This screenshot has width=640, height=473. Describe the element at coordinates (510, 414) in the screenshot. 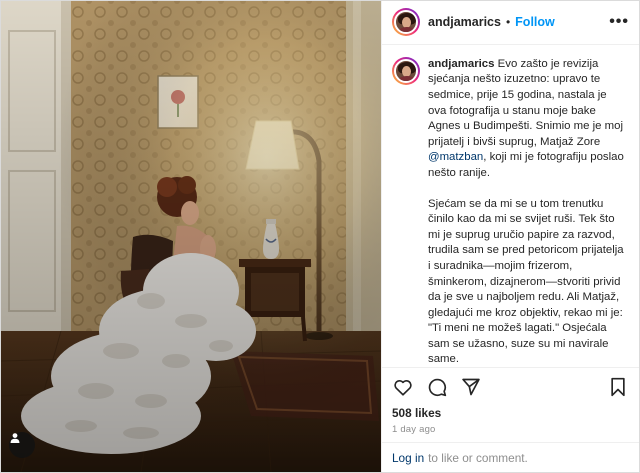

I see `likes-count: 508 likes` at that location.